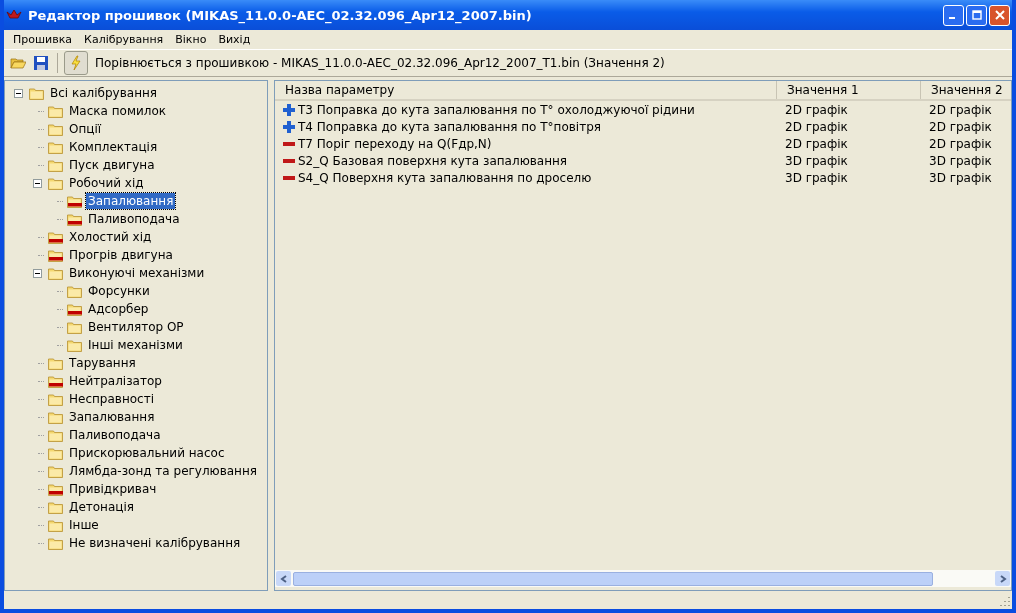  I want to click on table-cell: T4 Поправка до кута запалювання по Т°повітря, so click(450, 126).